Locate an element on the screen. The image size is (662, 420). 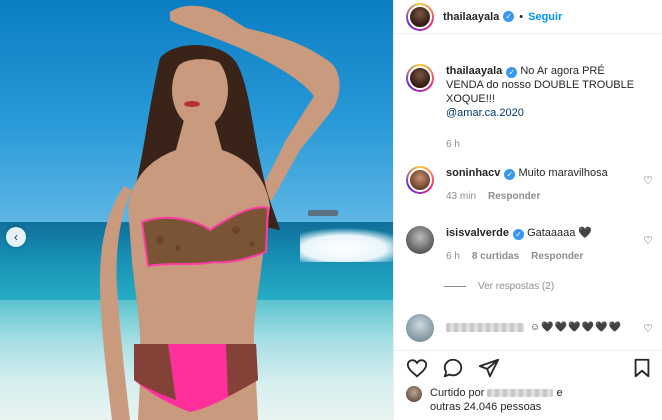
comment-icon is located at coordinates (453, 368).